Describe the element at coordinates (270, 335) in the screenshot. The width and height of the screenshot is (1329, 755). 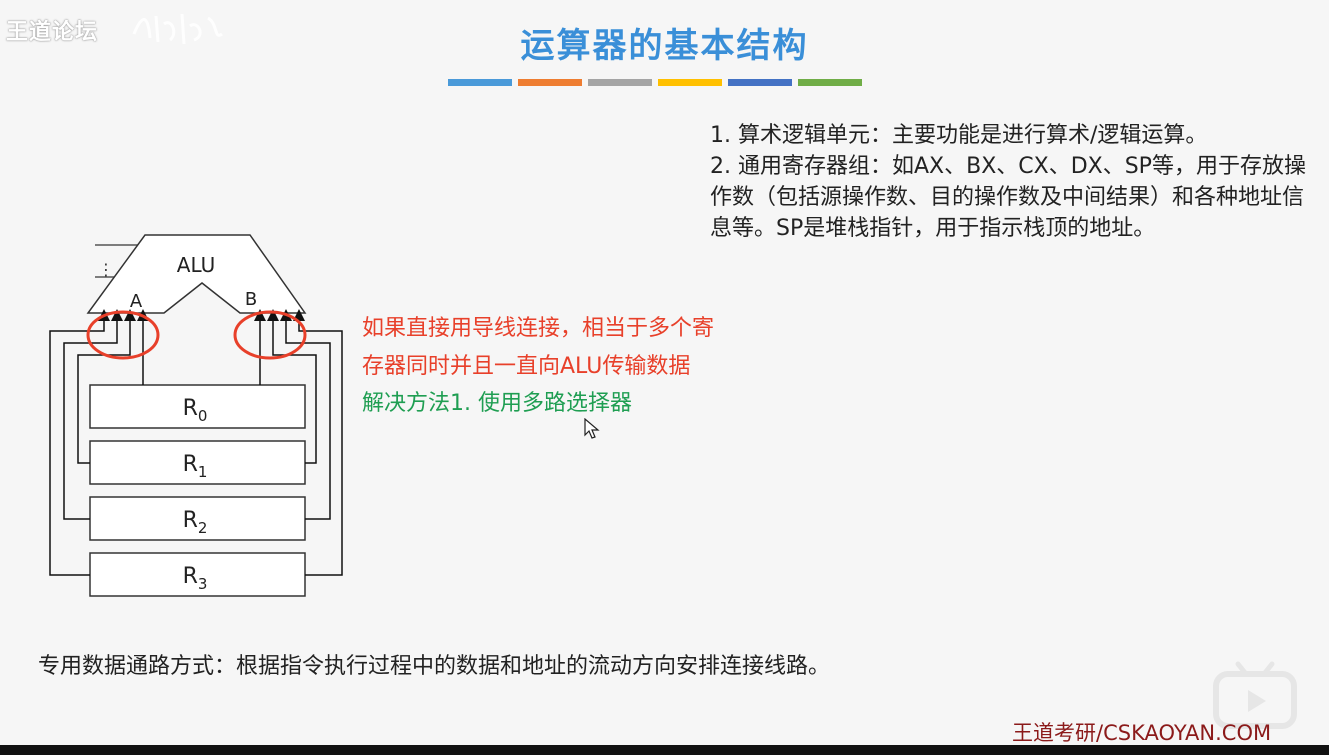
I see `highlight-ellipse-b` at that location.